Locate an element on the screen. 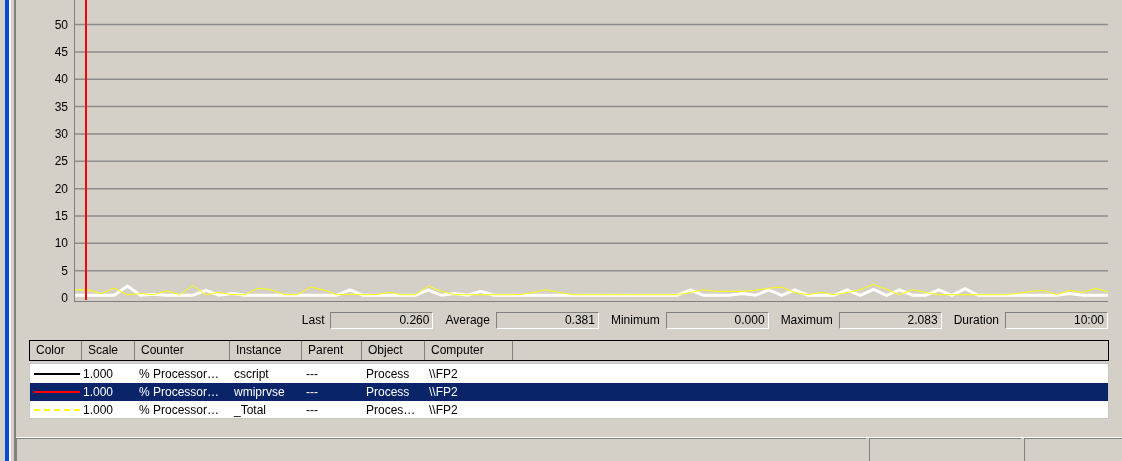 The height and width of the screenshot is (461, 1122). axis-label: 25 is located at coordinates (61, 161).